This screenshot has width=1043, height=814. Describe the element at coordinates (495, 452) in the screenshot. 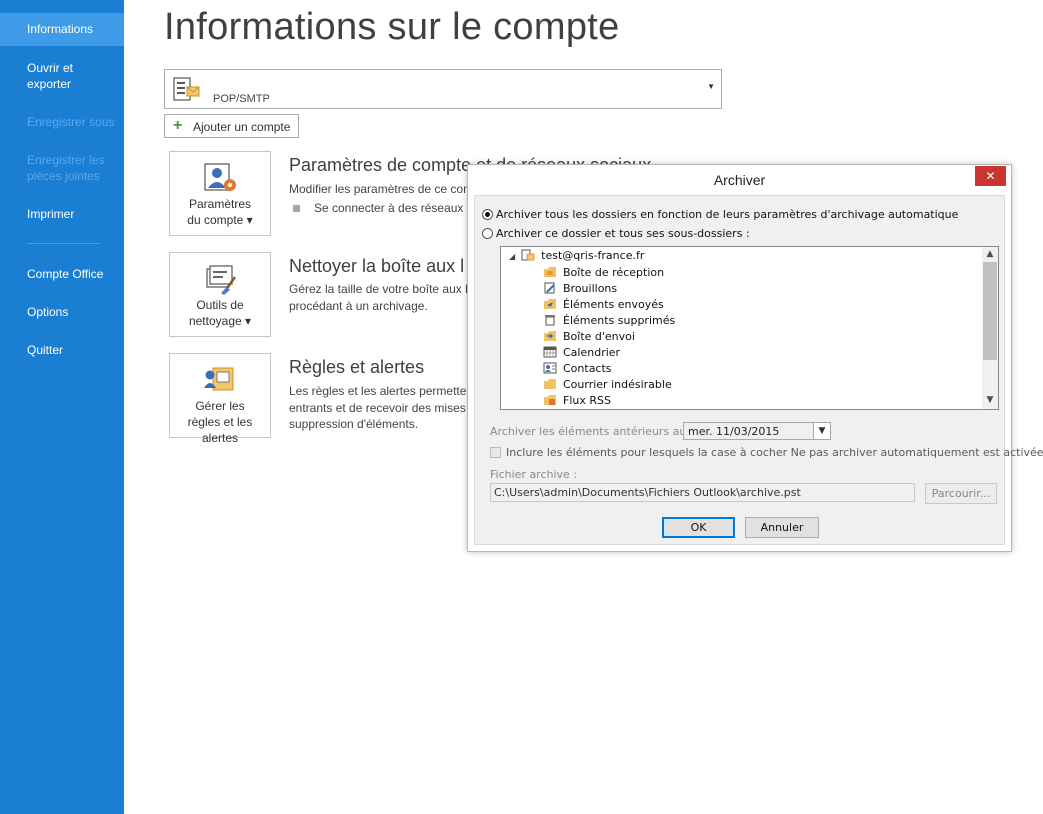

I see `include-checkbox` at that location.